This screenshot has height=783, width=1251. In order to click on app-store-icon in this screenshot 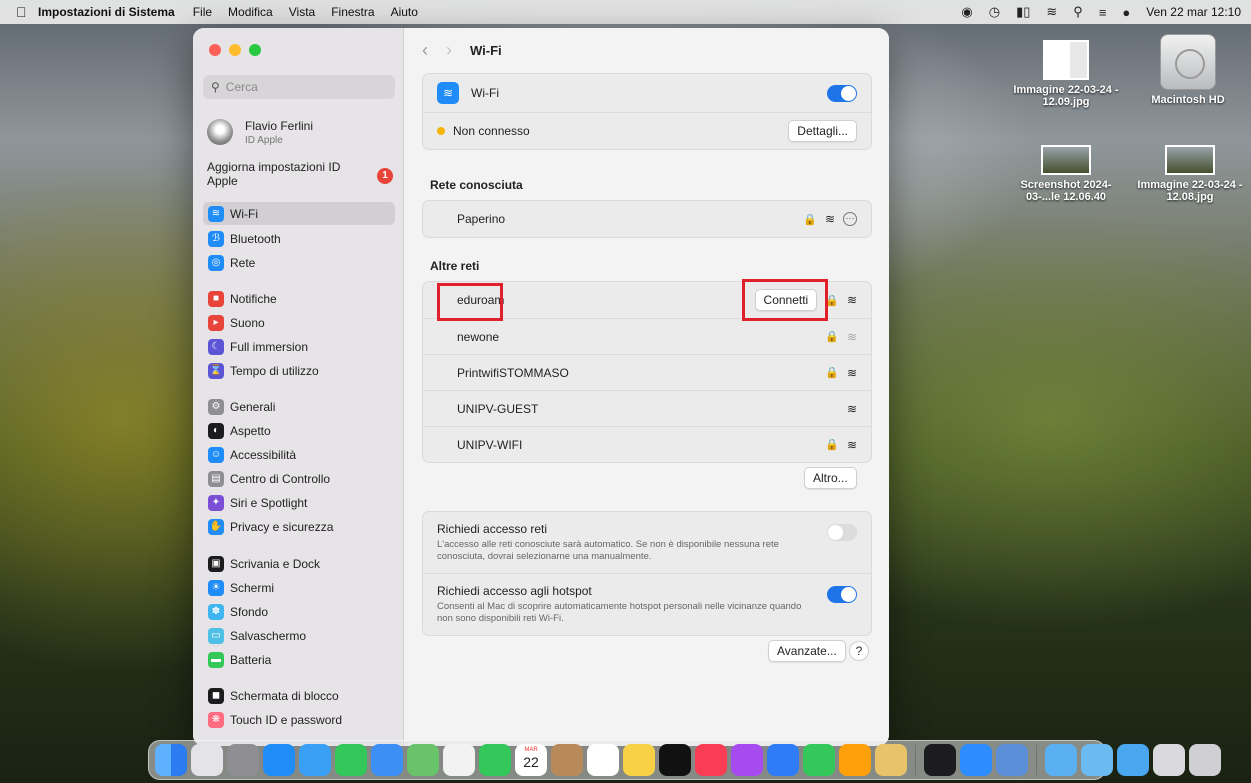, I will do `click(279, 760)`.